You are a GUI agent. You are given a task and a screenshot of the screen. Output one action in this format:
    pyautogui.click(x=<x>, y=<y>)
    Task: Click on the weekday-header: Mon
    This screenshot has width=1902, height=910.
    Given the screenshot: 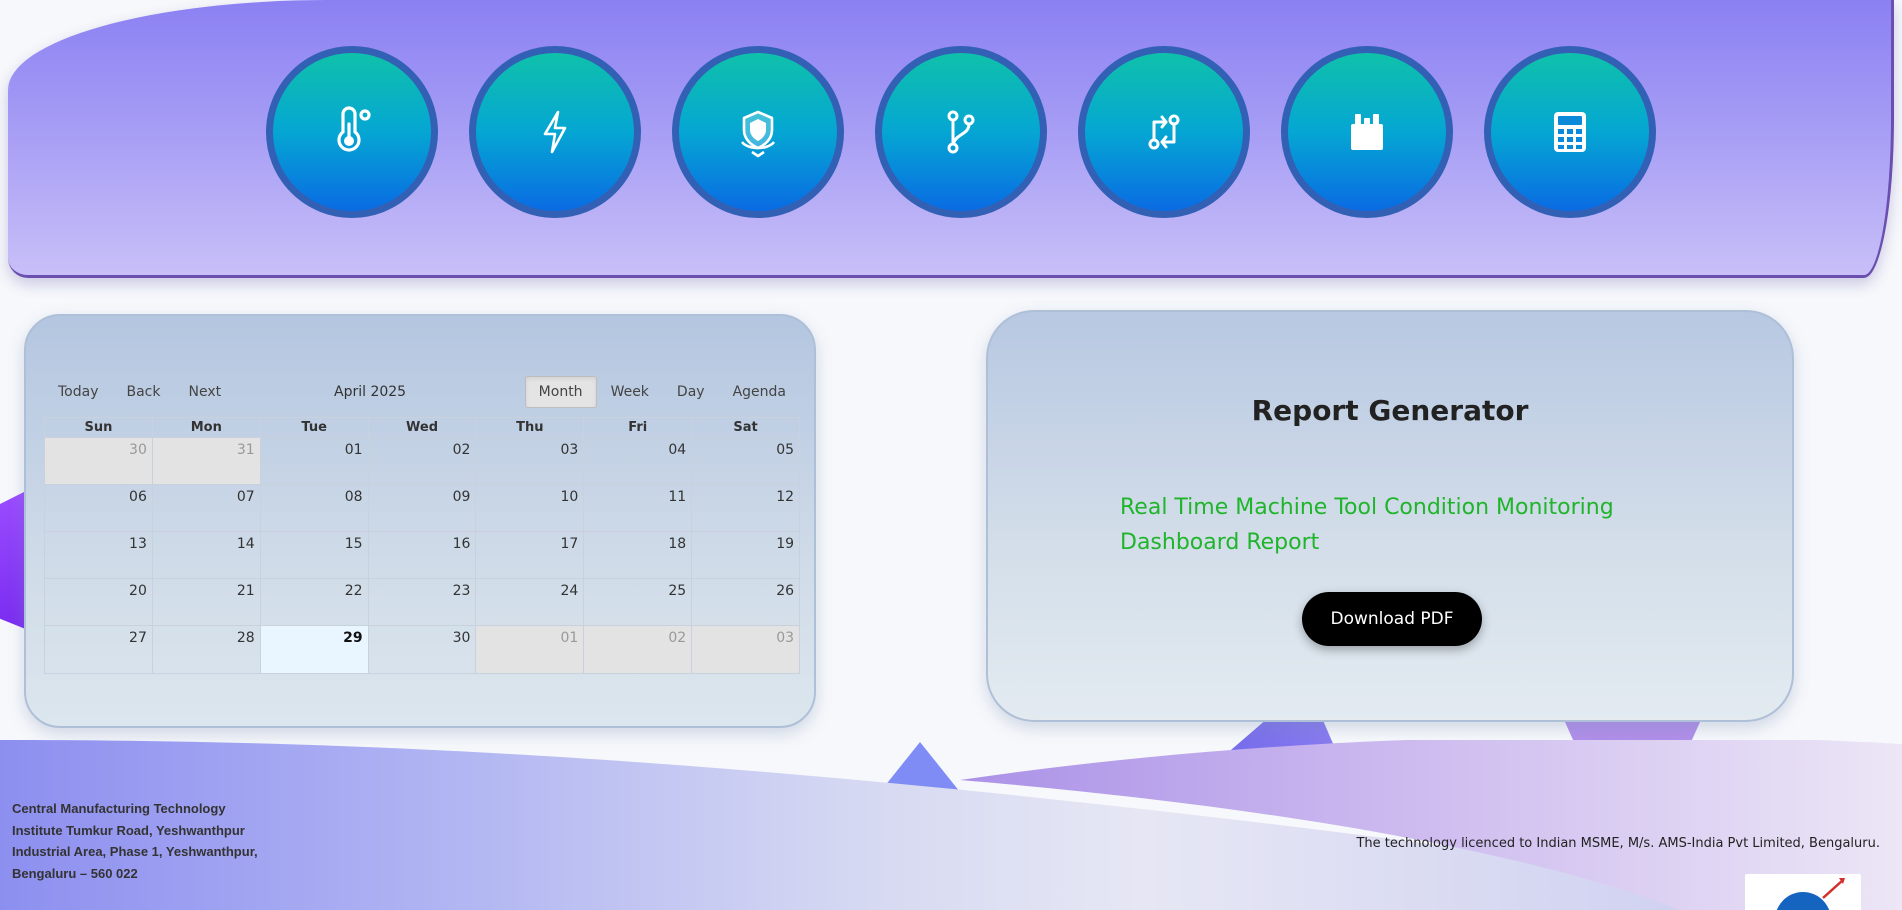 What is the action you would take?
    pyautogui.click(x=205, y=427)
    